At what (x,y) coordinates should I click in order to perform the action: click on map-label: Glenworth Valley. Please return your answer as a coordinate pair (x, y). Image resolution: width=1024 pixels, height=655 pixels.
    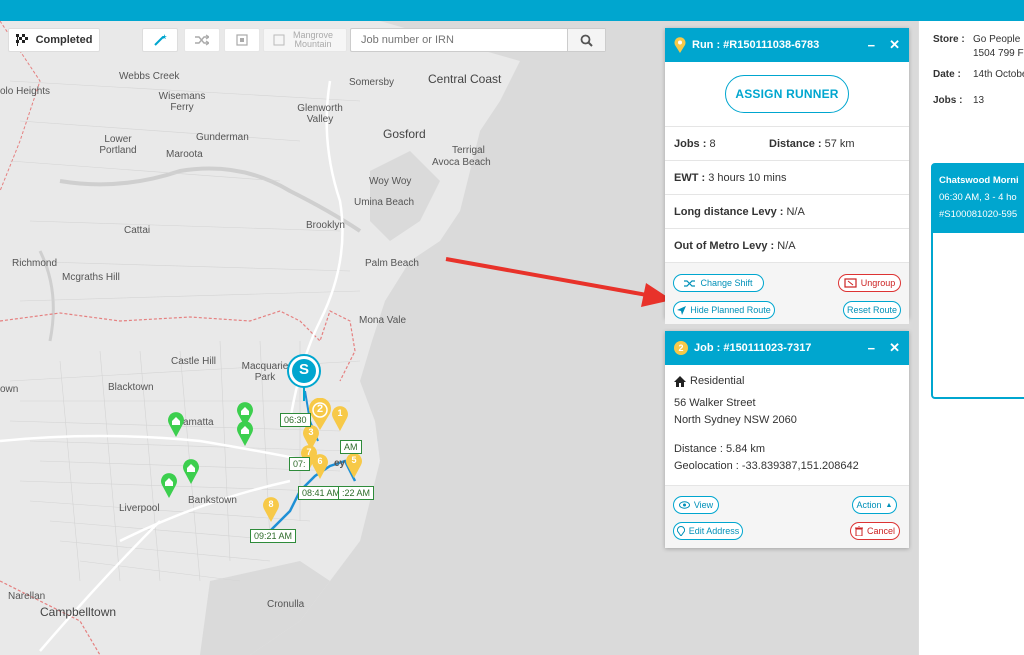
    Looking at the image, I should click on (320, 114).